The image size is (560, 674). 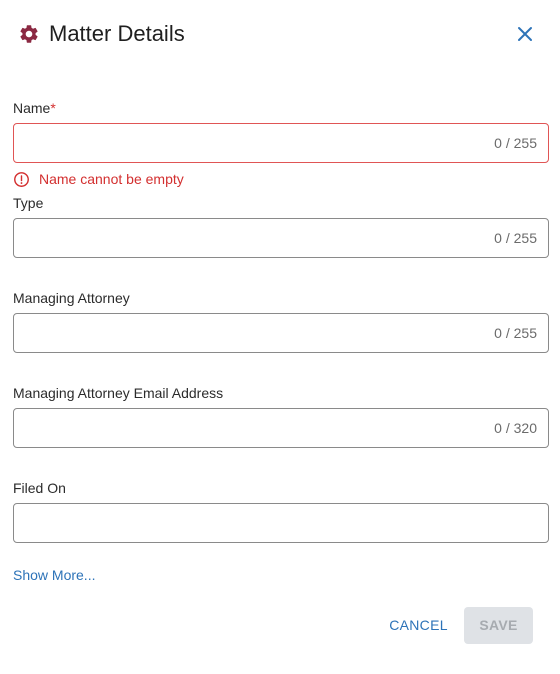 I want to click on managing-attorney-email-field: Managing Attorney Email Address 0 / 320, so click(x=281, y=416).